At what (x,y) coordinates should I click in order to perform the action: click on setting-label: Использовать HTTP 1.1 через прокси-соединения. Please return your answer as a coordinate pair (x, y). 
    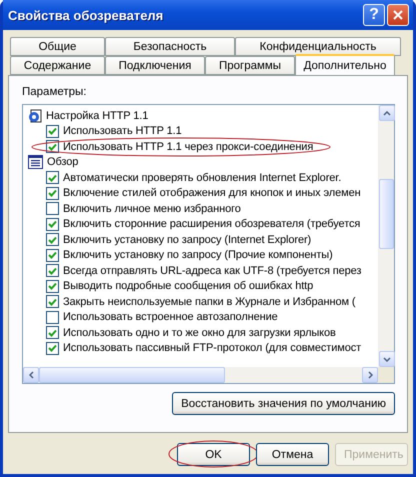
    Looking at the image, I should click on (188, 146).